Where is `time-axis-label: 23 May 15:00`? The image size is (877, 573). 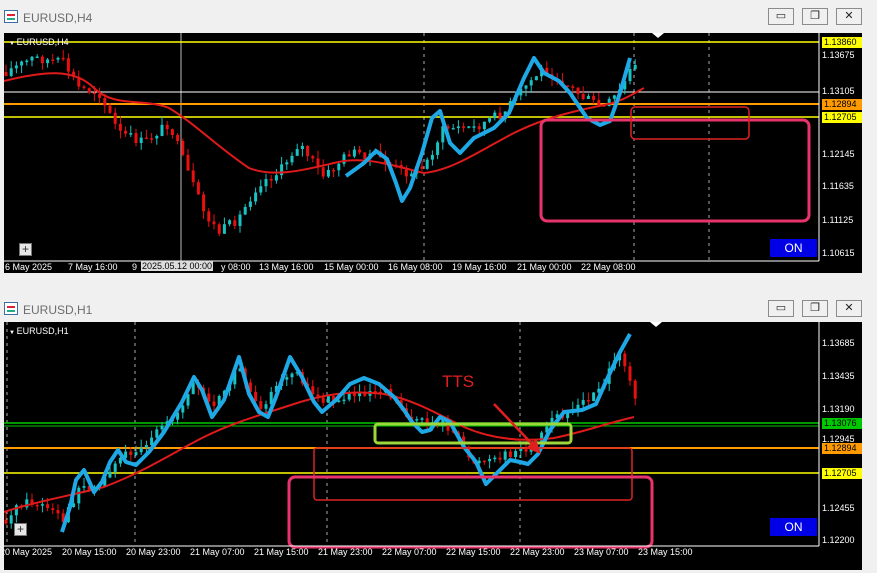
time-axis-label: 23 May 15:00 is located at coordinates (665, 552).